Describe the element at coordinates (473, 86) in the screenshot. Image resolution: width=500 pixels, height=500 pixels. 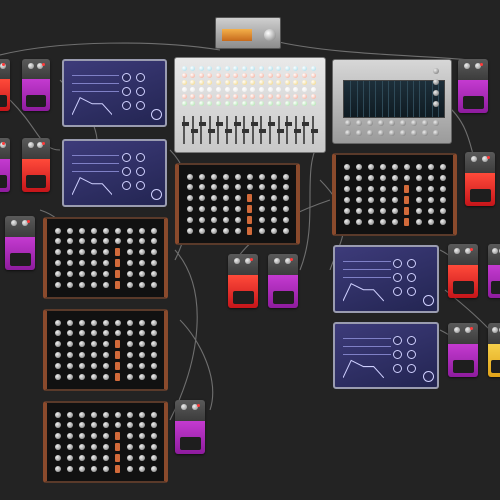
I see `effect-pedal` at that location.